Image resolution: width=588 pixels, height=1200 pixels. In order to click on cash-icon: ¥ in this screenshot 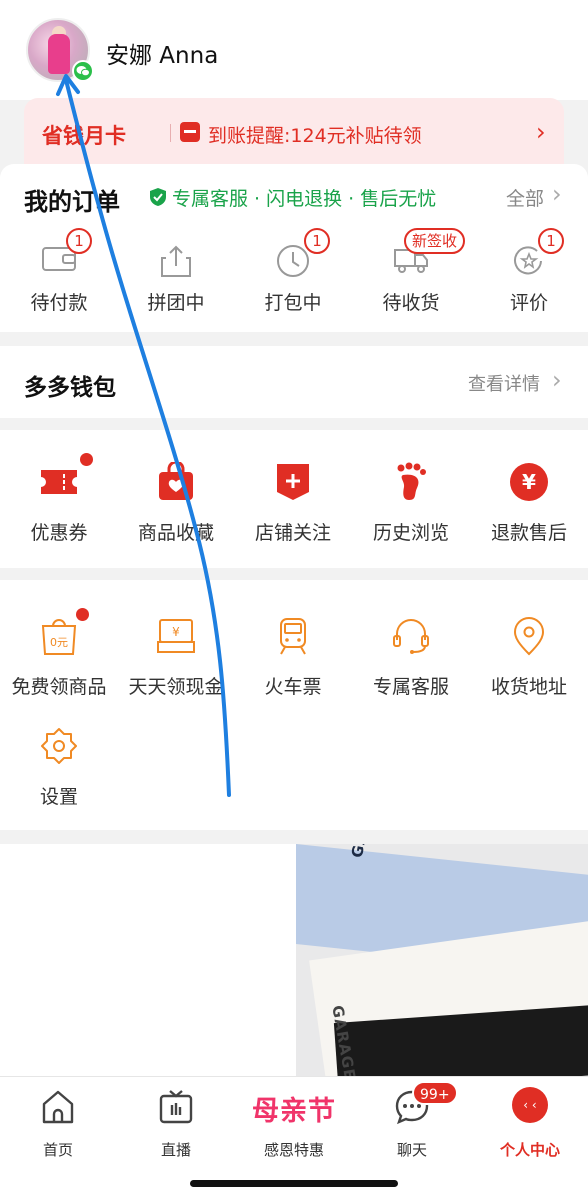, I will do `click(176, 636)`.